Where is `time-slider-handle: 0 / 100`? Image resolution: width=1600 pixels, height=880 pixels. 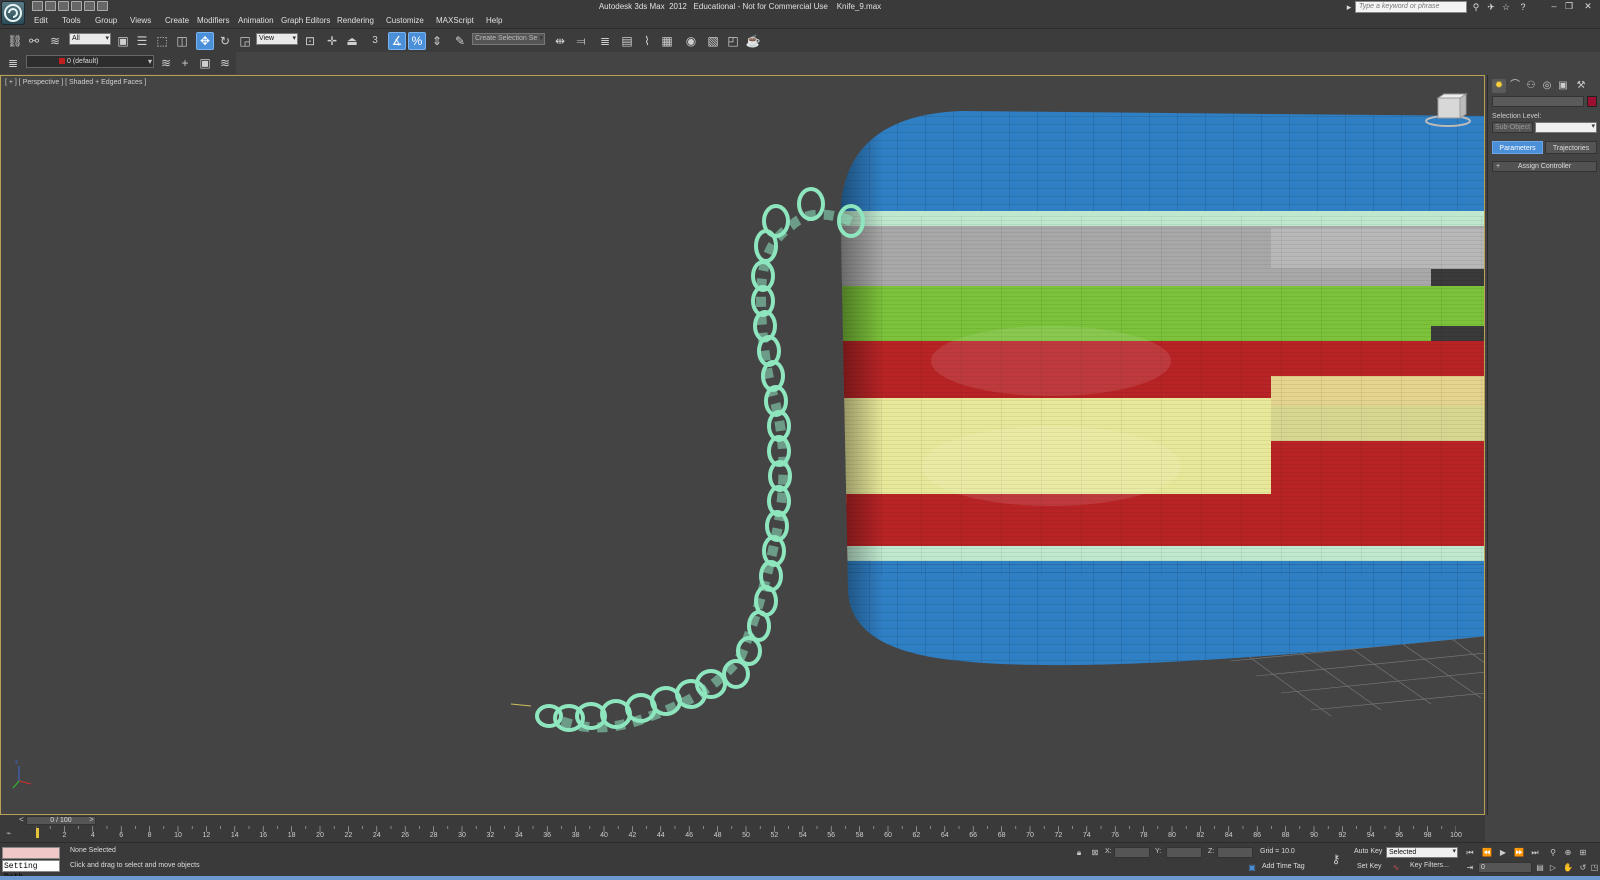
time-slider-handle: 0 / 100 is located at coordinates (61, 820).